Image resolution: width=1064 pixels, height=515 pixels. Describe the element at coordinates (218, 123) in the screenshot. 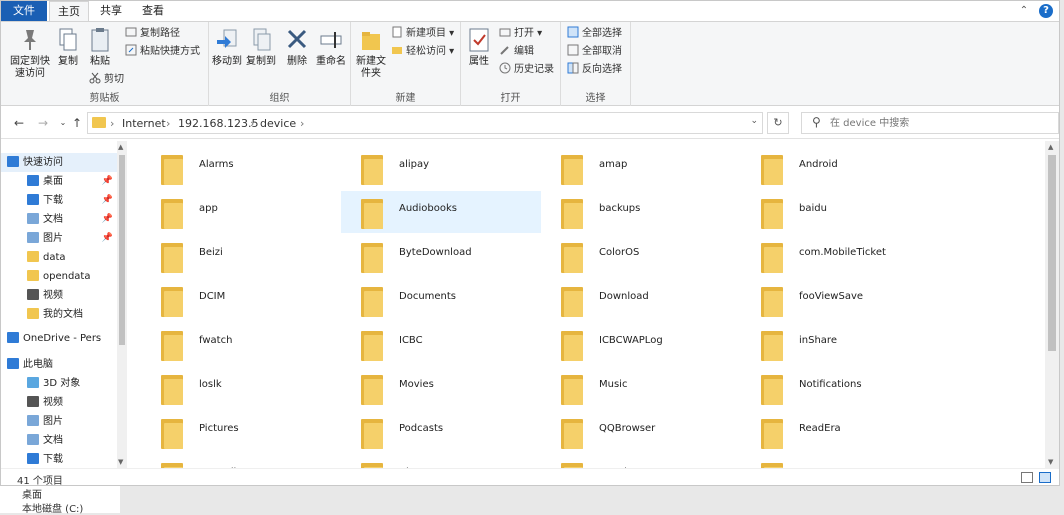

I see `breadcrumb-host: 192.168.123.5` at that location.